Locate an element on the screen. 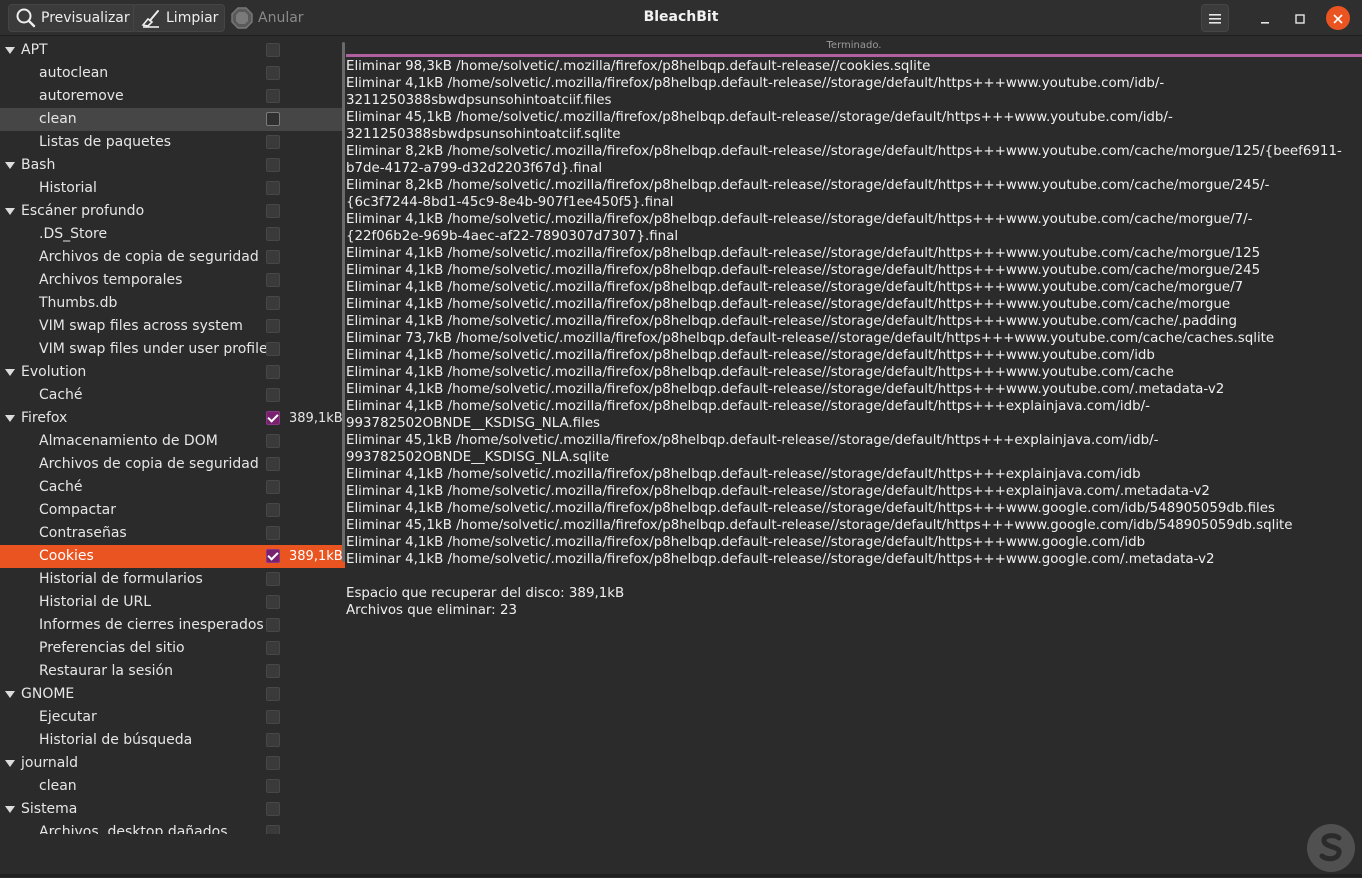 The image size is (1362, 878). tree-group-16: Firefox 389,1kB is located at coordinates (172, 418).